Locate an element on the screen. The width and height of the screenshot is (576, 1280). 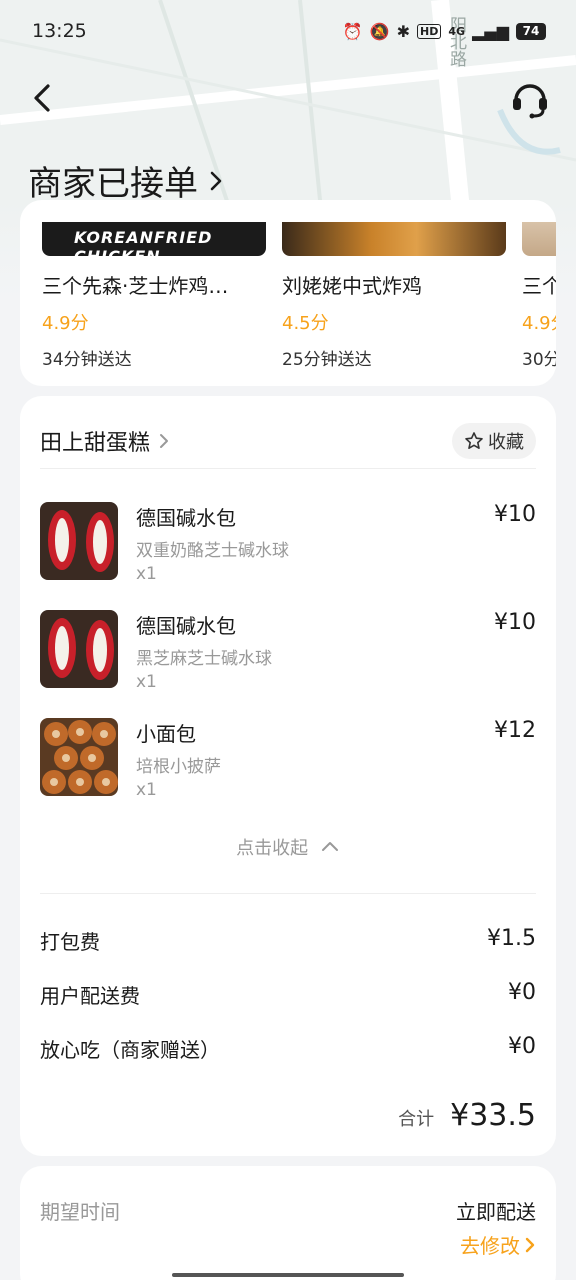
recommendation-item: 三个 4.9分 30分 is located at coordinates (539, 296).